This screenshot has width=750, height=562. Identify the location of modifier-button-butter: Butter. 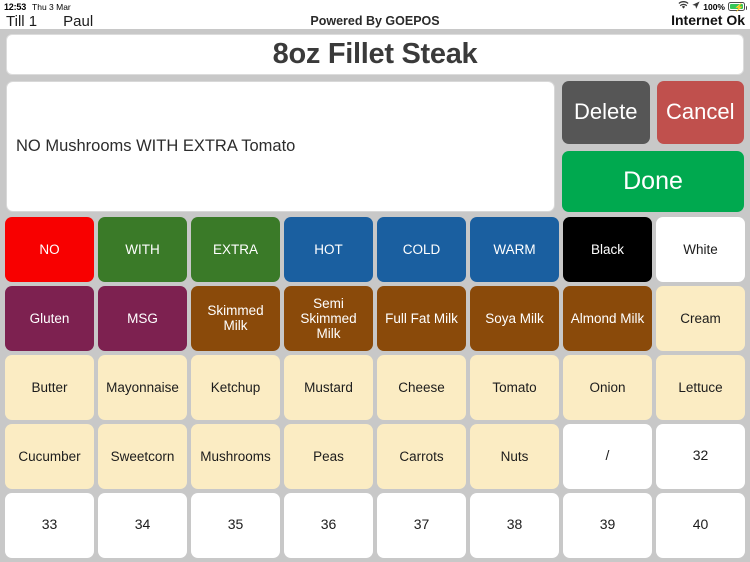
(49, 387).